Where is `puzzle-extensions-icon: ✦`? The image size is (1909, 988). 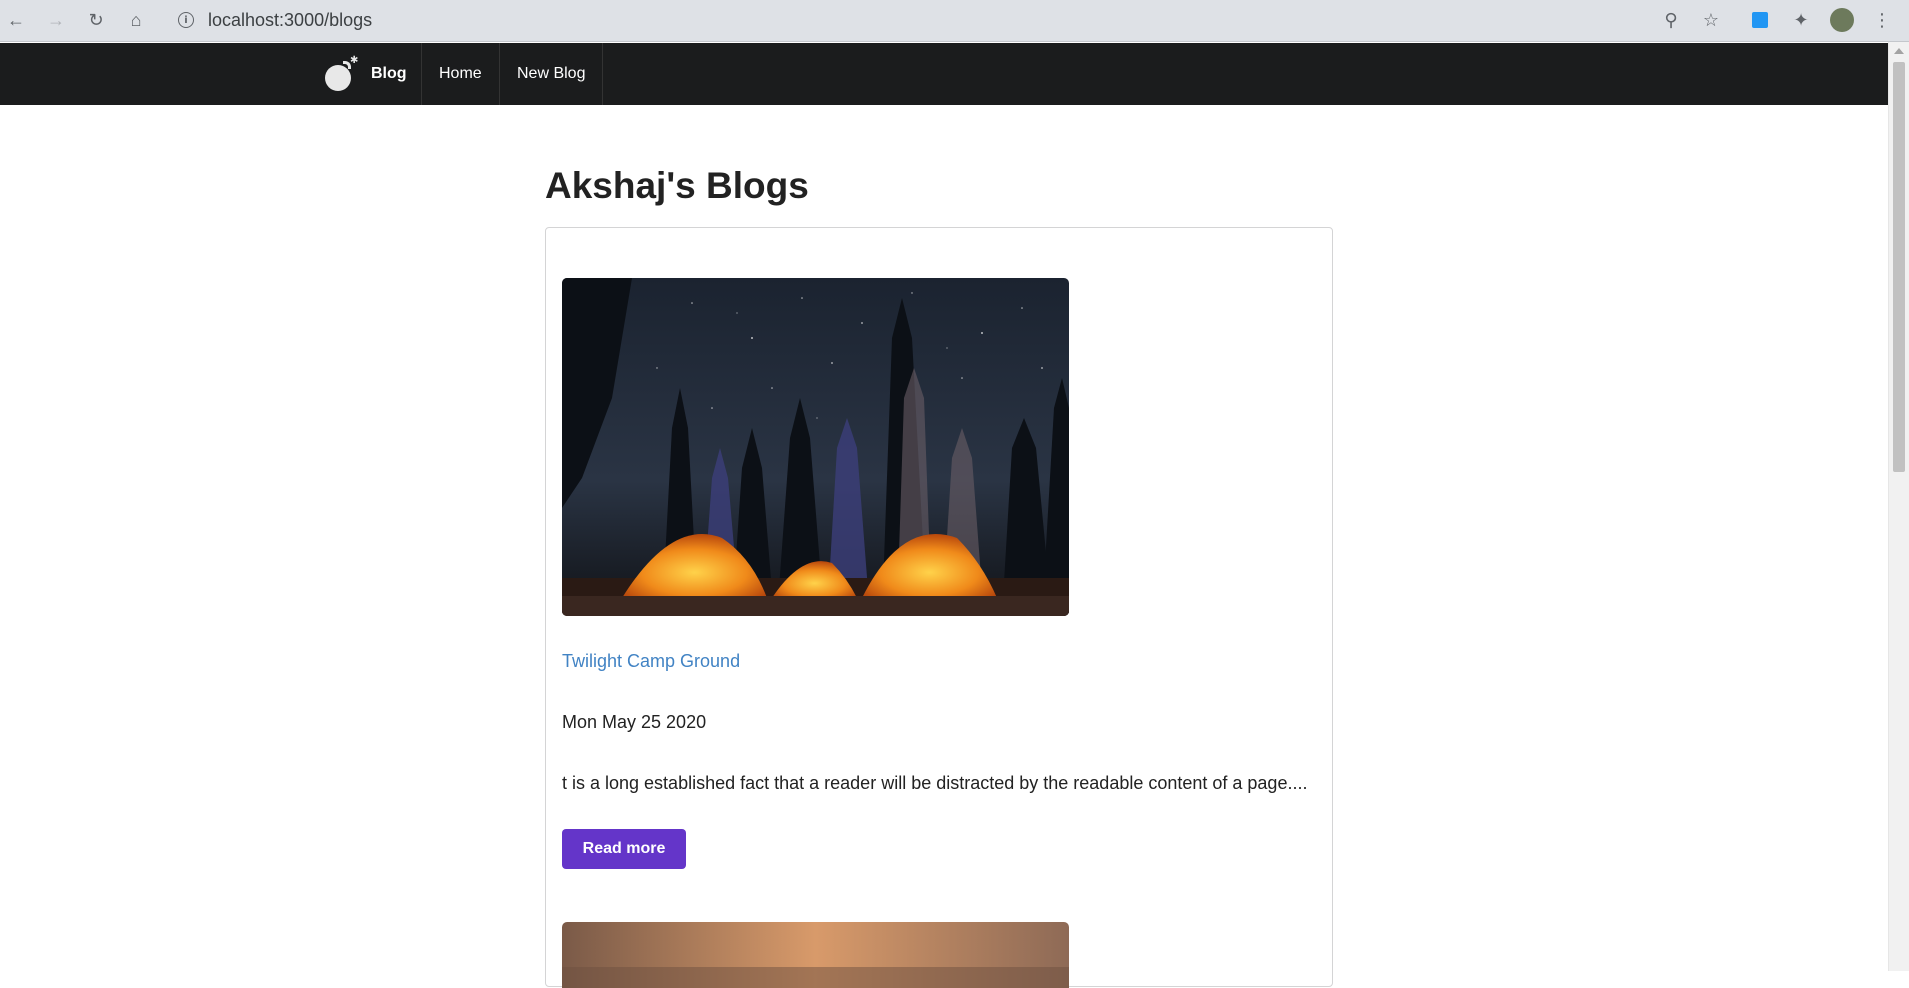 puzzle-extensions-icon: ✦ is located at coordinates (1801, 20).